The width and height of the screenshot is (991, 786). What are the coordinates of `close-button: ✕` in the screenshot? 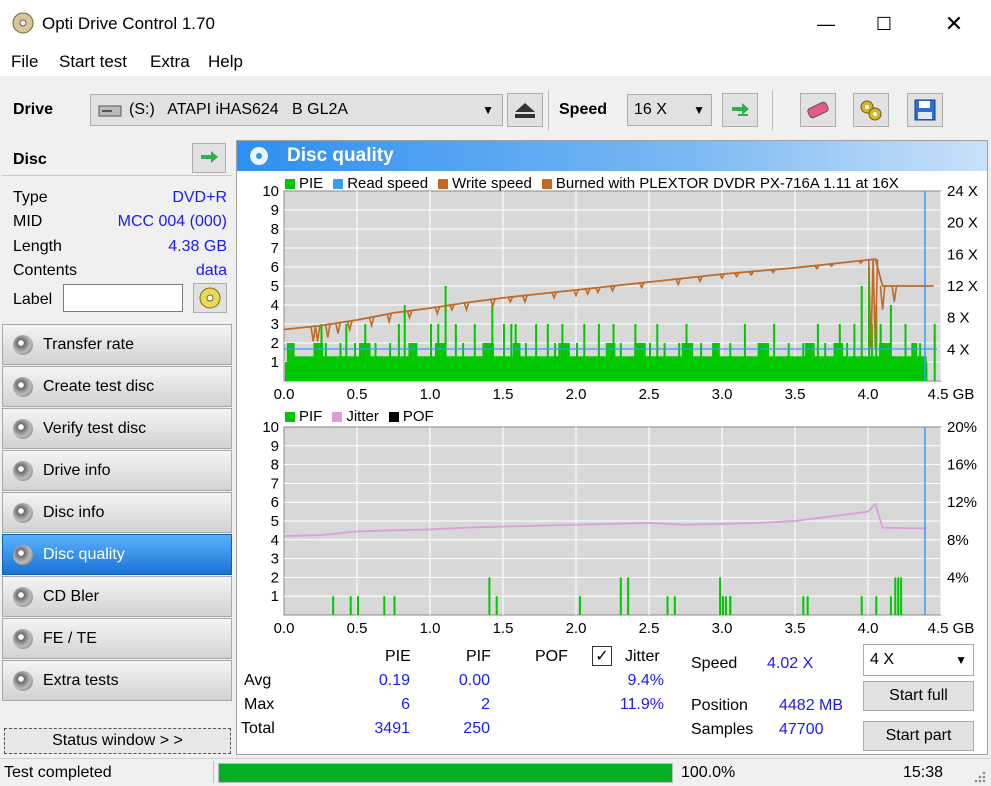 It's located at (954, 24).